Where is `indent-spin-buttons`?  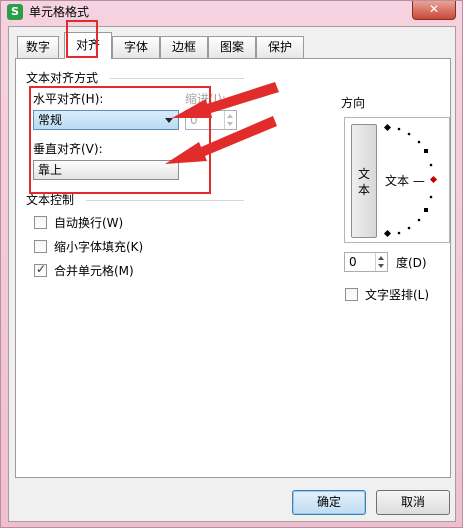
indent-spin-buttons is located at coordinates (230, 120).